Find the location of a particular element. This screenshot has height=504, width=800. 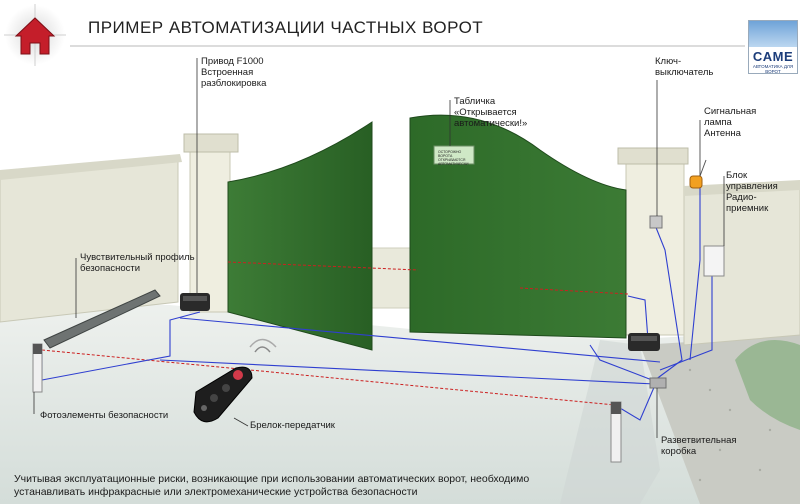

left-pillar is located at coordinates (210, 231).